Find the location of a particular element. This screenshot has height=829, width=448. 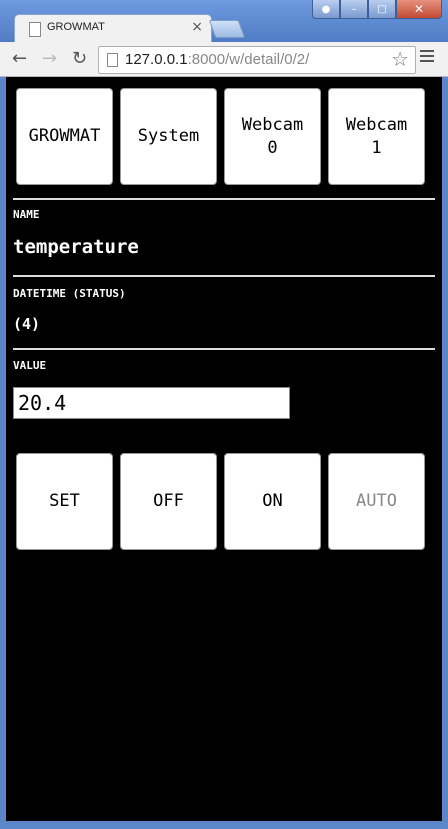

value-input is located at coordinates (151, 403).